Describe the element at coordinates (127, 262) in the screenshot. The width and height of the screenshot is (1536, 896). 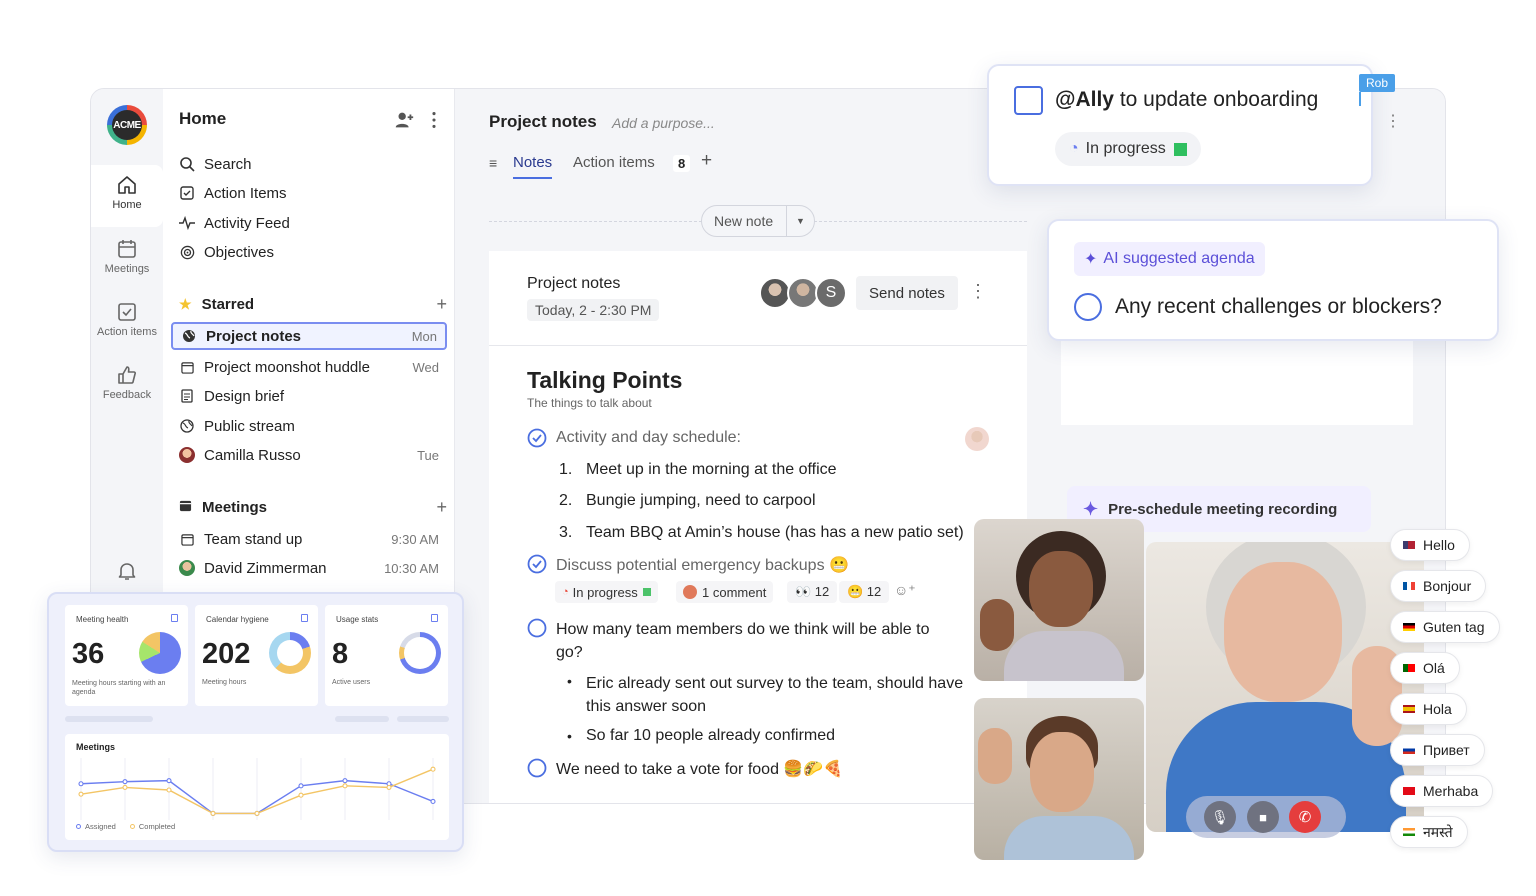
I see `rail-item-meetings: Meetings` at that location.